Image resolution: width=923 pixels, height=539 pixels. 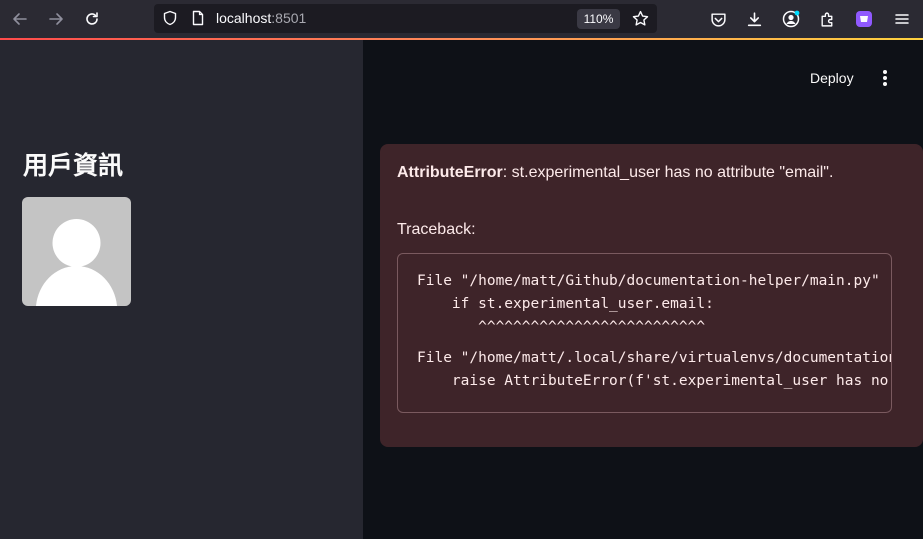 I want to click on url-bar: localhost:8501 110%, so click(x=405, y=18).